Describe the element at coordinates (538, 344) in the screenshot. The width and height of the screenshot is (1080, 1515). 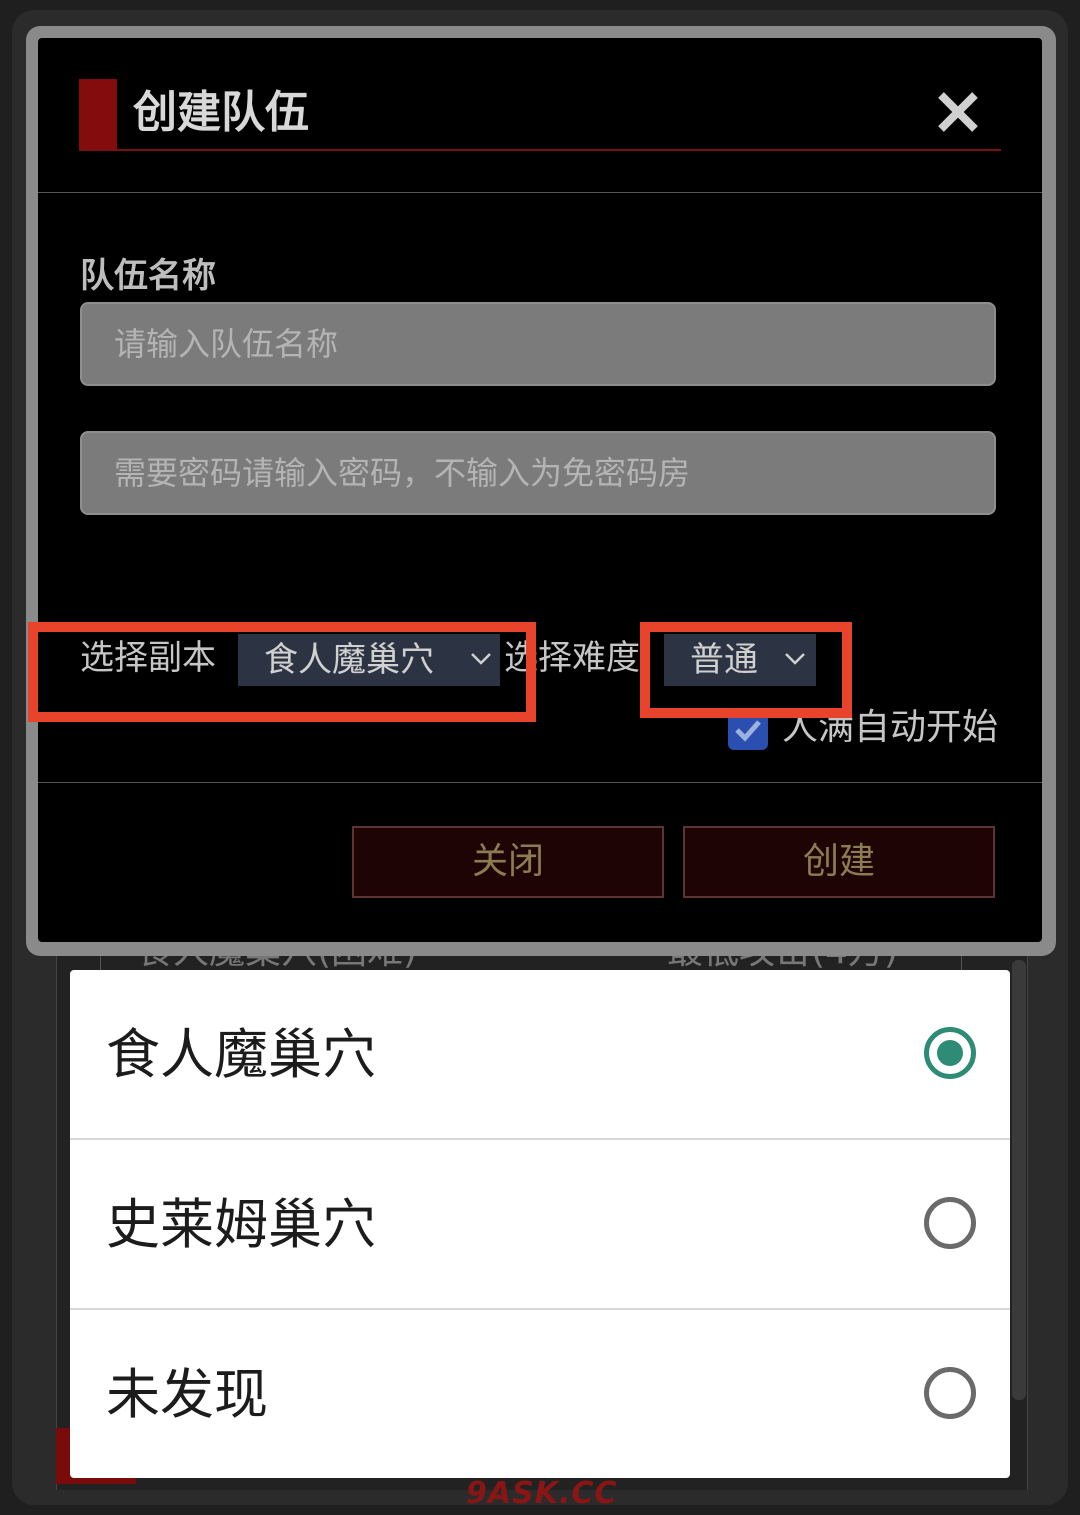
I see `team-name-input` at that location.